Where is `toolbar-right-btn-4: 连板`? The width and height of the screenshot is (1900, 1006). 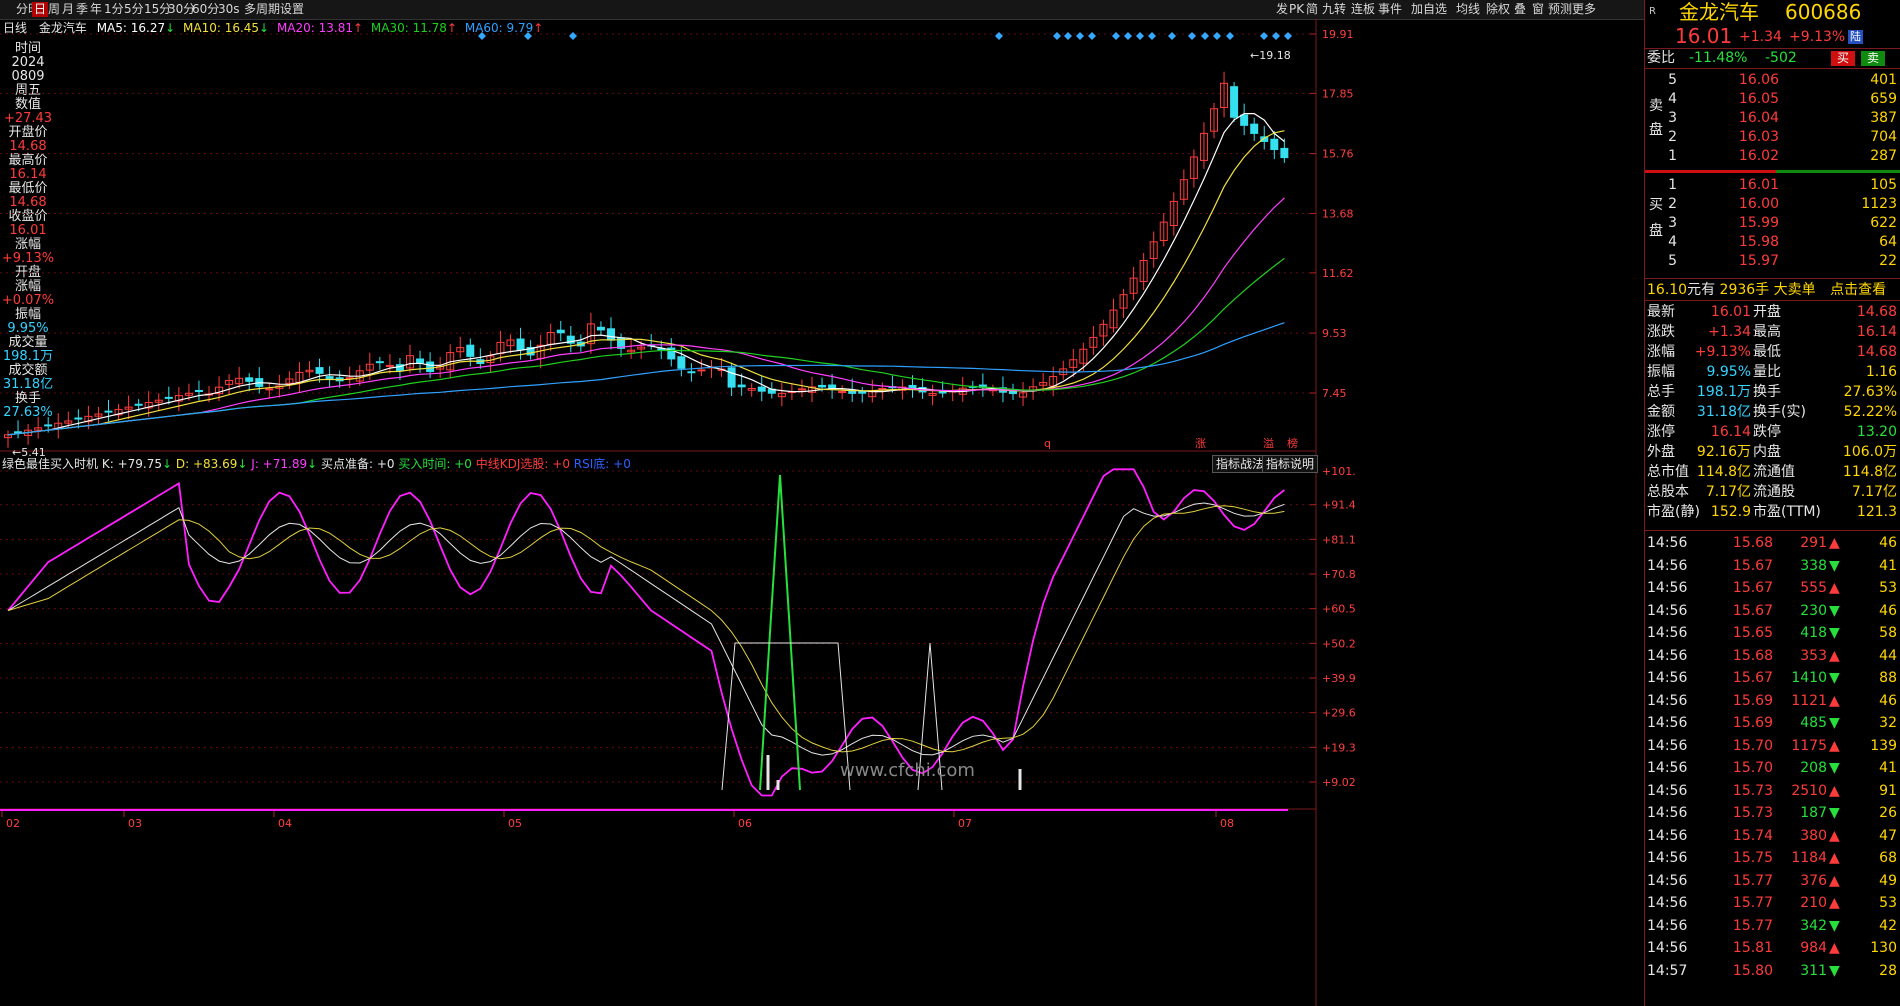
toolbar-right-btn-4: 连板 is located at coordinates (1363, 9).